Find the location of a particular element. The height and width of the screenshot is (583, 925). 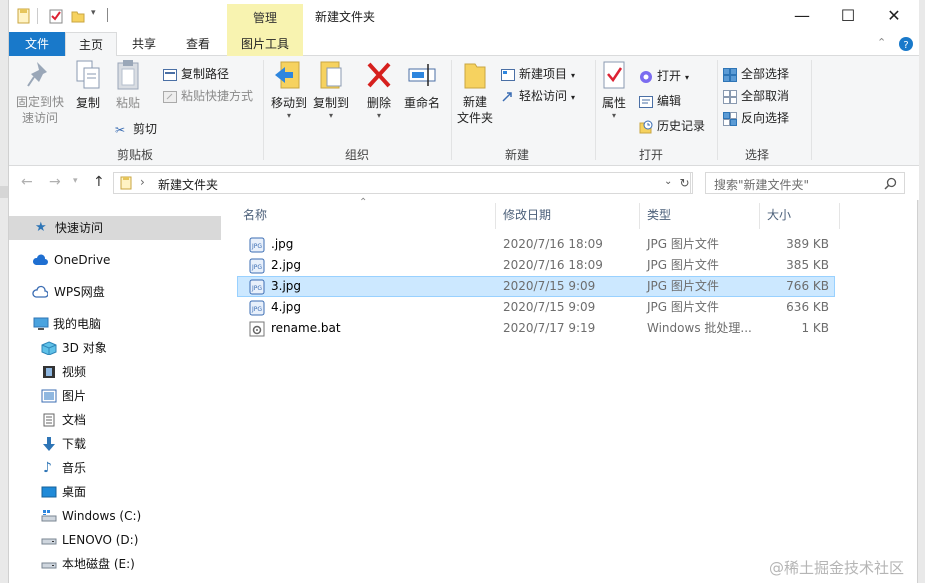

checkmark-quick-icon is located at coordinates (56, 16).